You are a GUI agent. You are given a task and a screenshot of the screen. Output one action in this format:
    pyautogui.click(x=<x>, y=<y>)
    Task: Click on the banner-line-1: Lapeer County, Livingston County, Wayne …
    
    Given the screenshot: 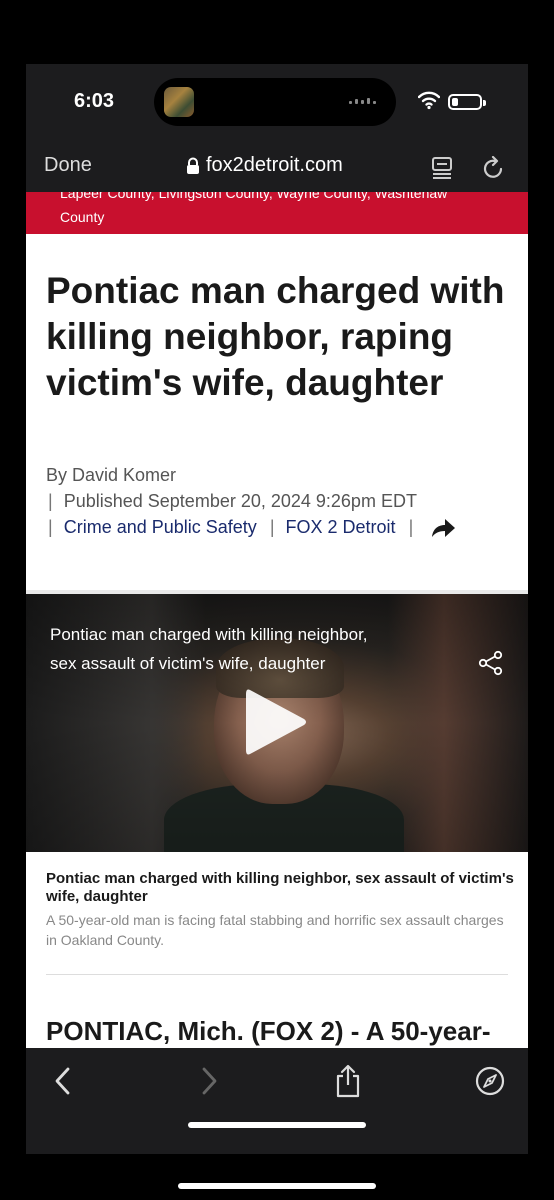 What is the action you would take?
    pyautogui.click(x=254, y=196)
    